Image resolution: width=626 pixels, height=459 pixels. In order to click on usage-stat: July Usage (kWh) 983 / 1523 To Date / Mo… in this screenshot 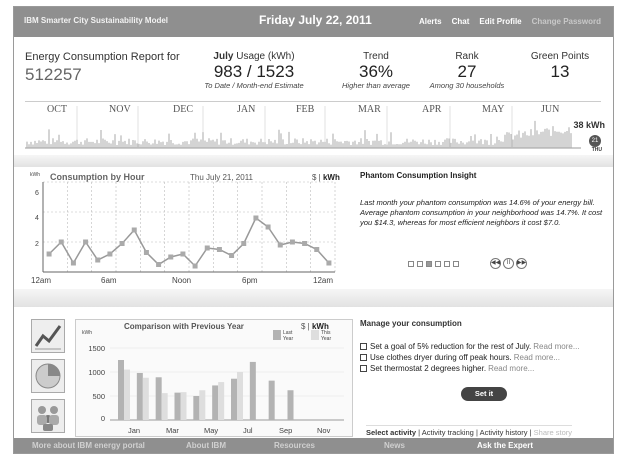, I will do `click(254, 70)`.